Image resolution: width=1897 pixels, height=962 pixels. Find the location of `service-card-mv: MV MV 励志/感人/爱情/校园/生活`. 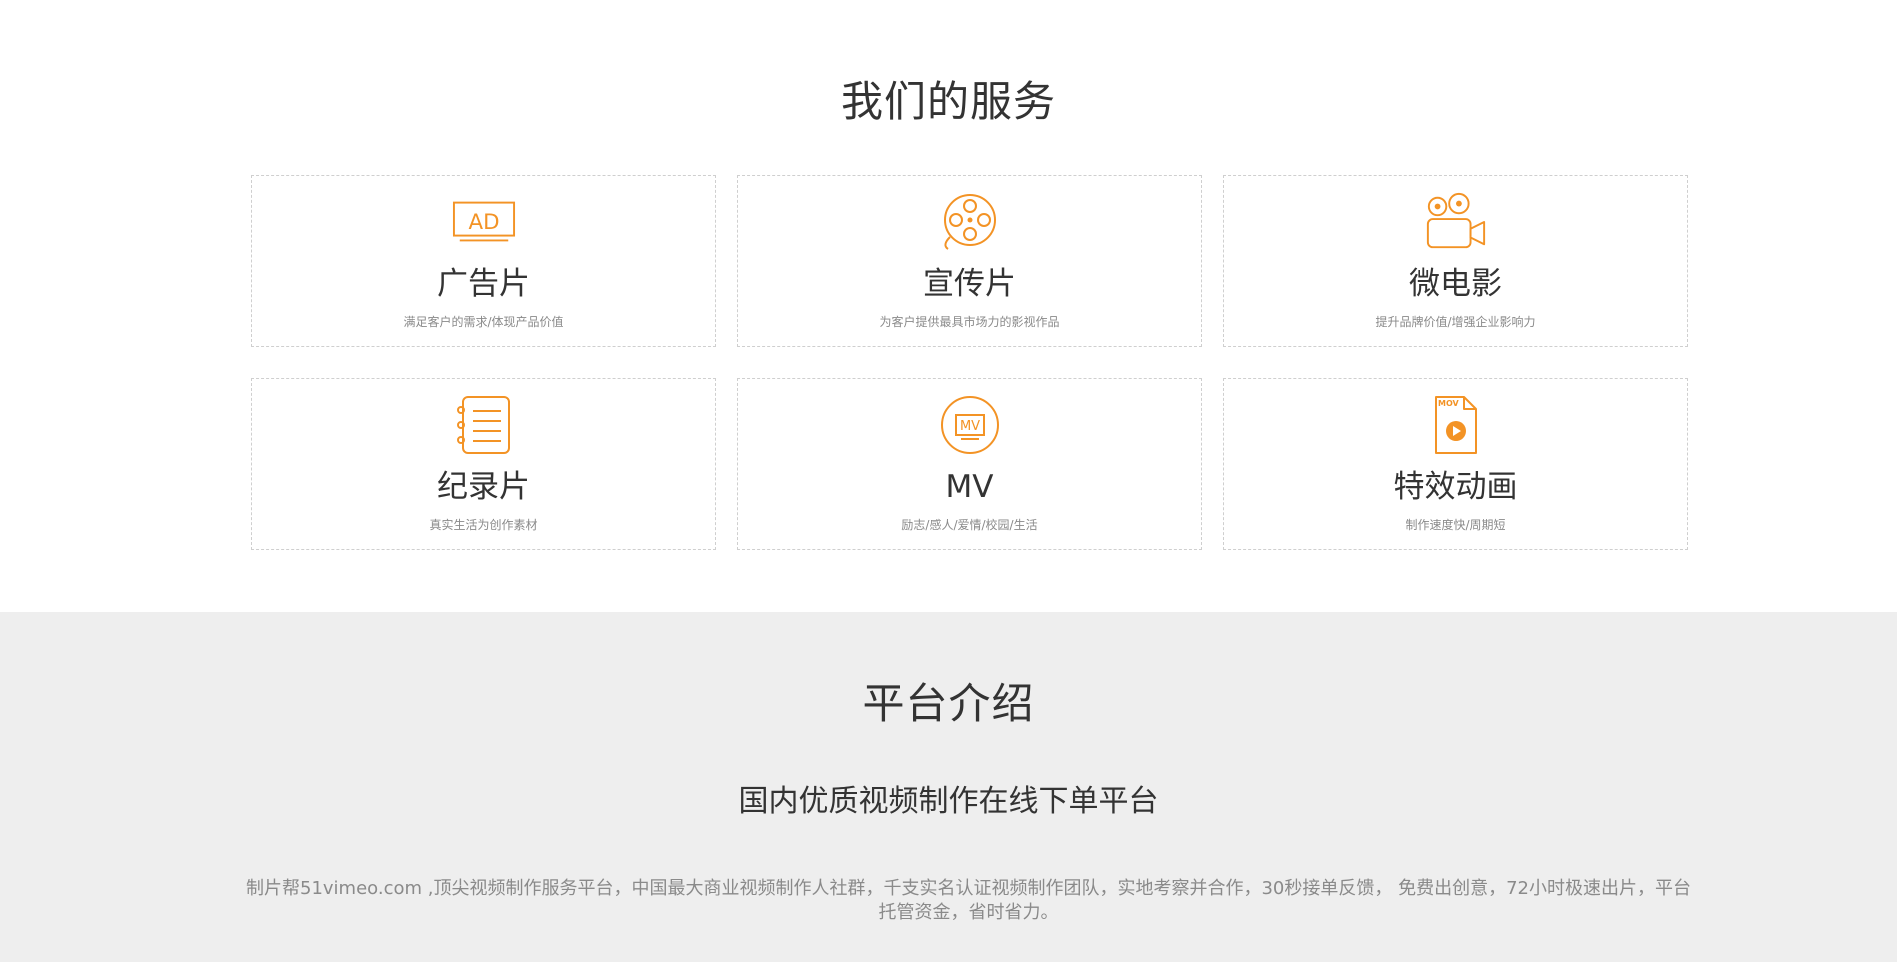

service-card-mv: MV MV 励志/感人/爱情/校园/生活 is located at coordinates (969, 464).